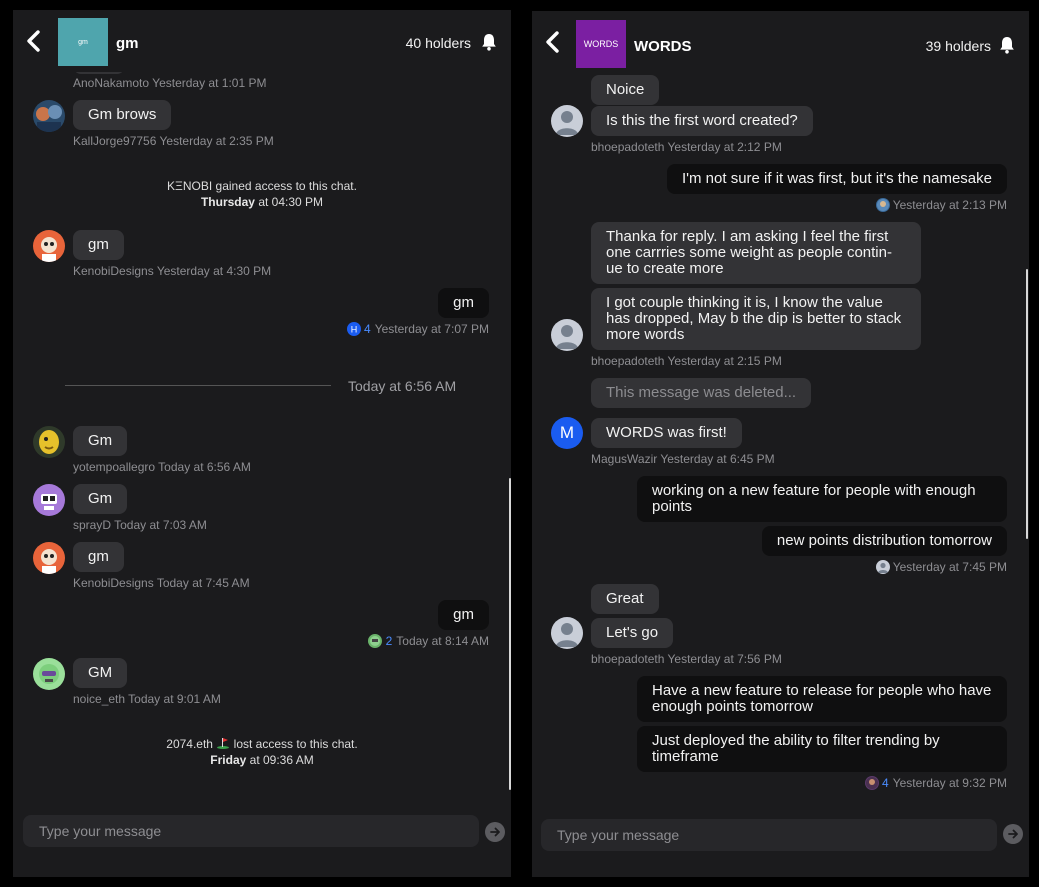 The width and height of the screenshot is (1039, 887). Describe the element at coordinates (949, 205) in the screenshot. I see `message-time: Yesterday at 2:13 PM` at that location.